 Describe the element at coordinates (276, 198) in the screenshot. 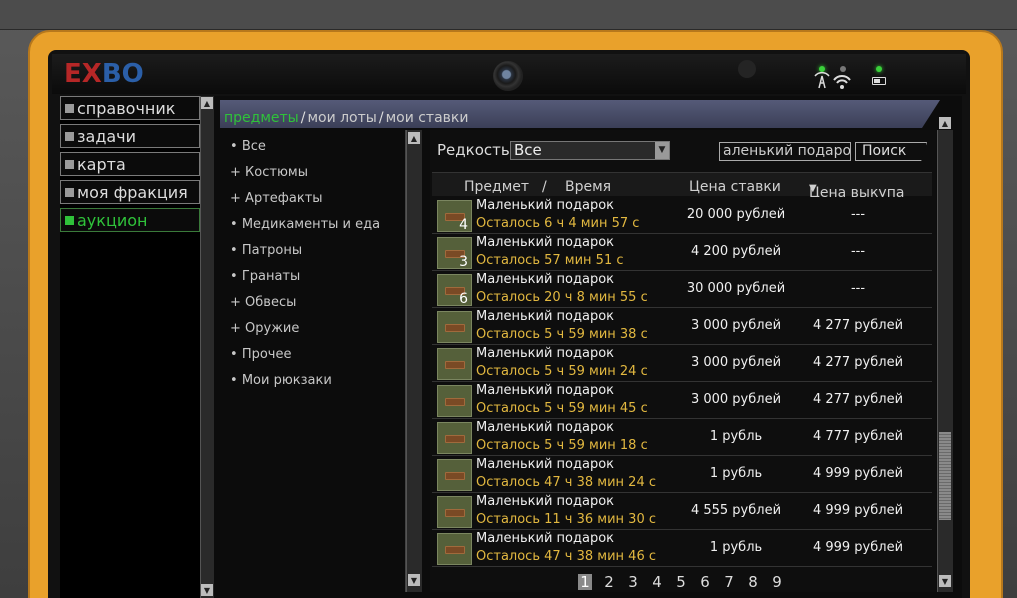

I see `category-artifacts: + Артефакты` at that location.